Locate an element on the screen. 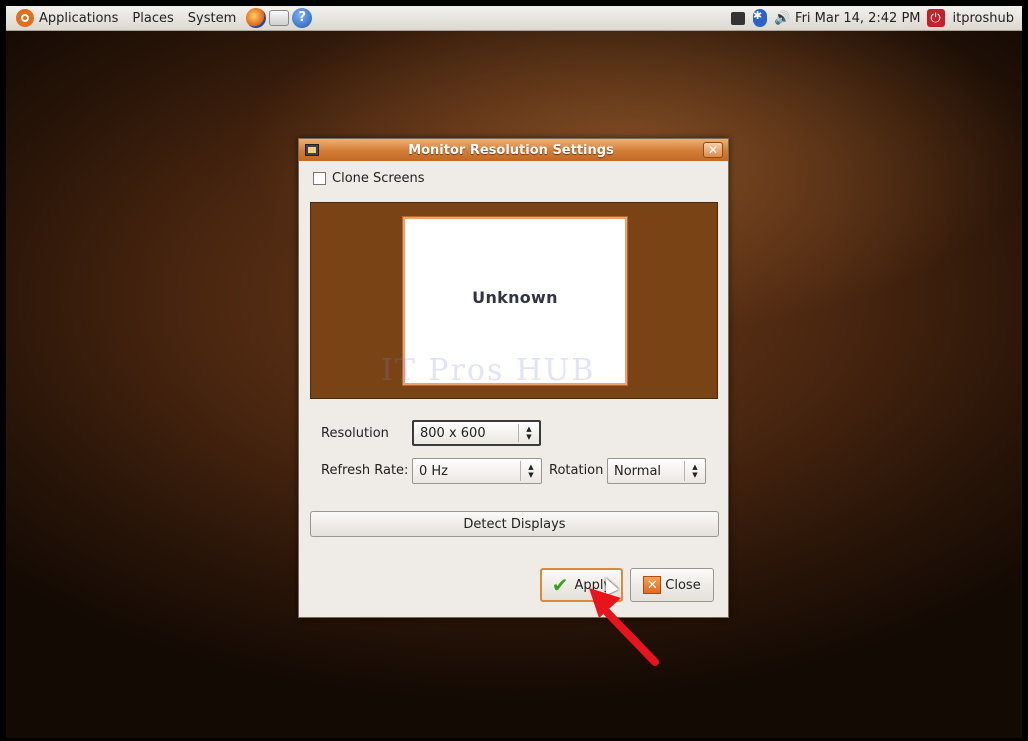 Image resolution: width=1028 pixels, height=741 pixels. help-icon: ? is located at coordinates (302, 18).